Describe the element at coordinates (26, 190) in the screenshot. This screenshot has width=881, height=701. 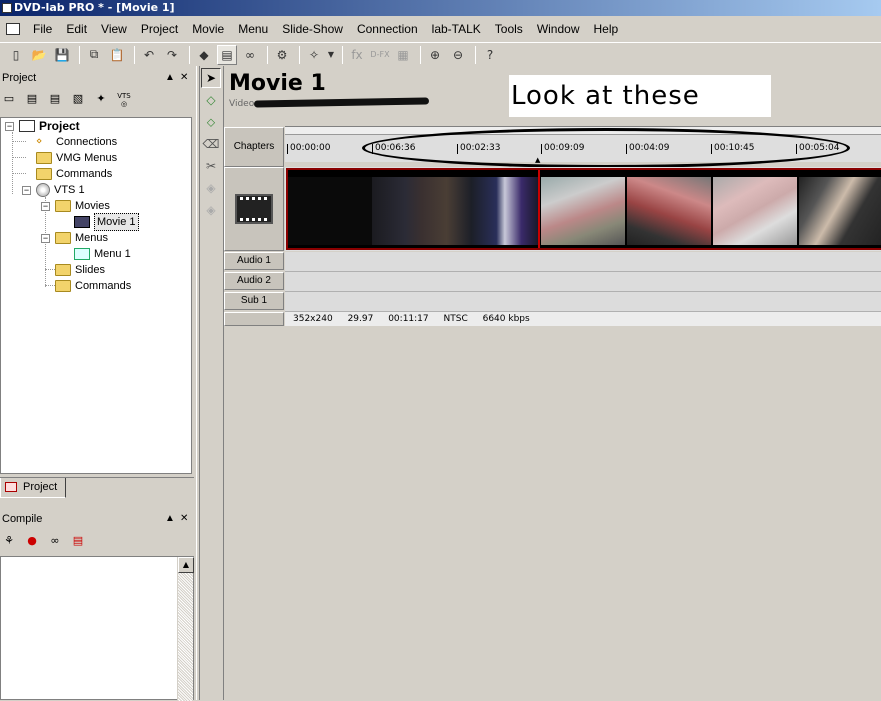
I see `collapse-vts-button: −` at that location.